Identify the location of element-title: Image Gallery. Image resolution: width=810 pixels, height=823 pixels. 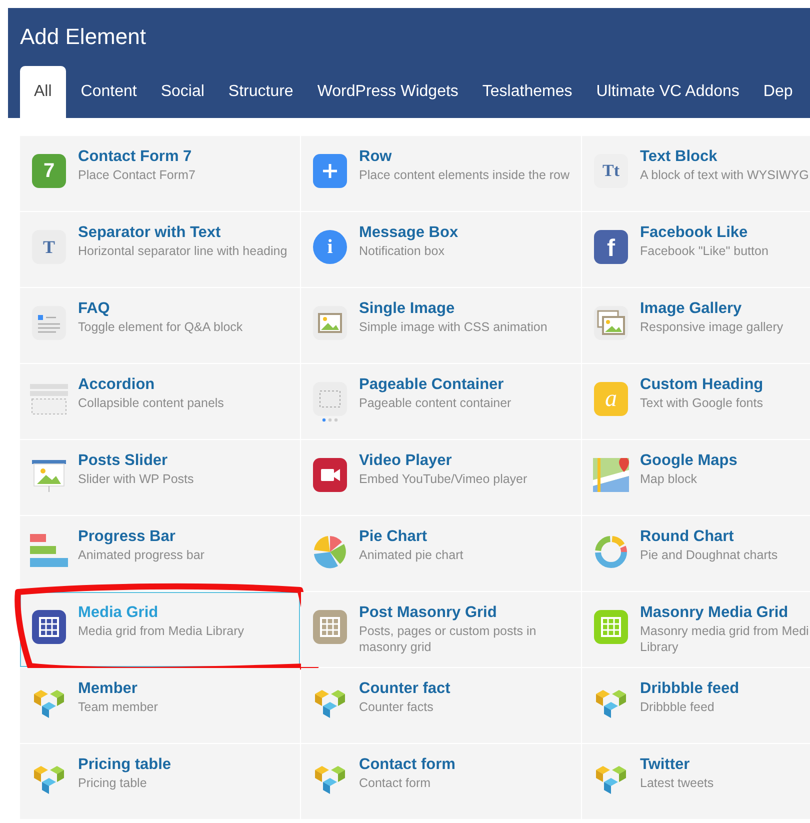
(691, 309).